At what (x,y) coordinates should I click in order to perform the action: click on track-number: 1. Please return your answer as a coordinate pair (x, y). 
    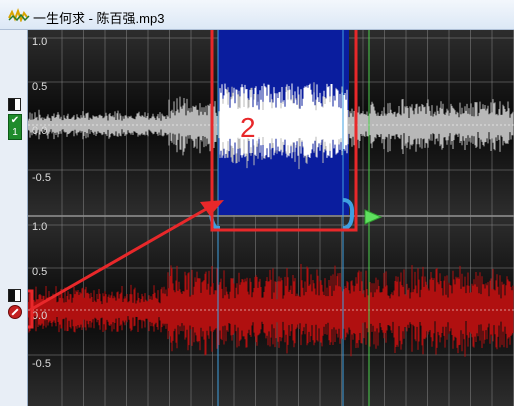
    Looking at the image, I should click on (15, 132).